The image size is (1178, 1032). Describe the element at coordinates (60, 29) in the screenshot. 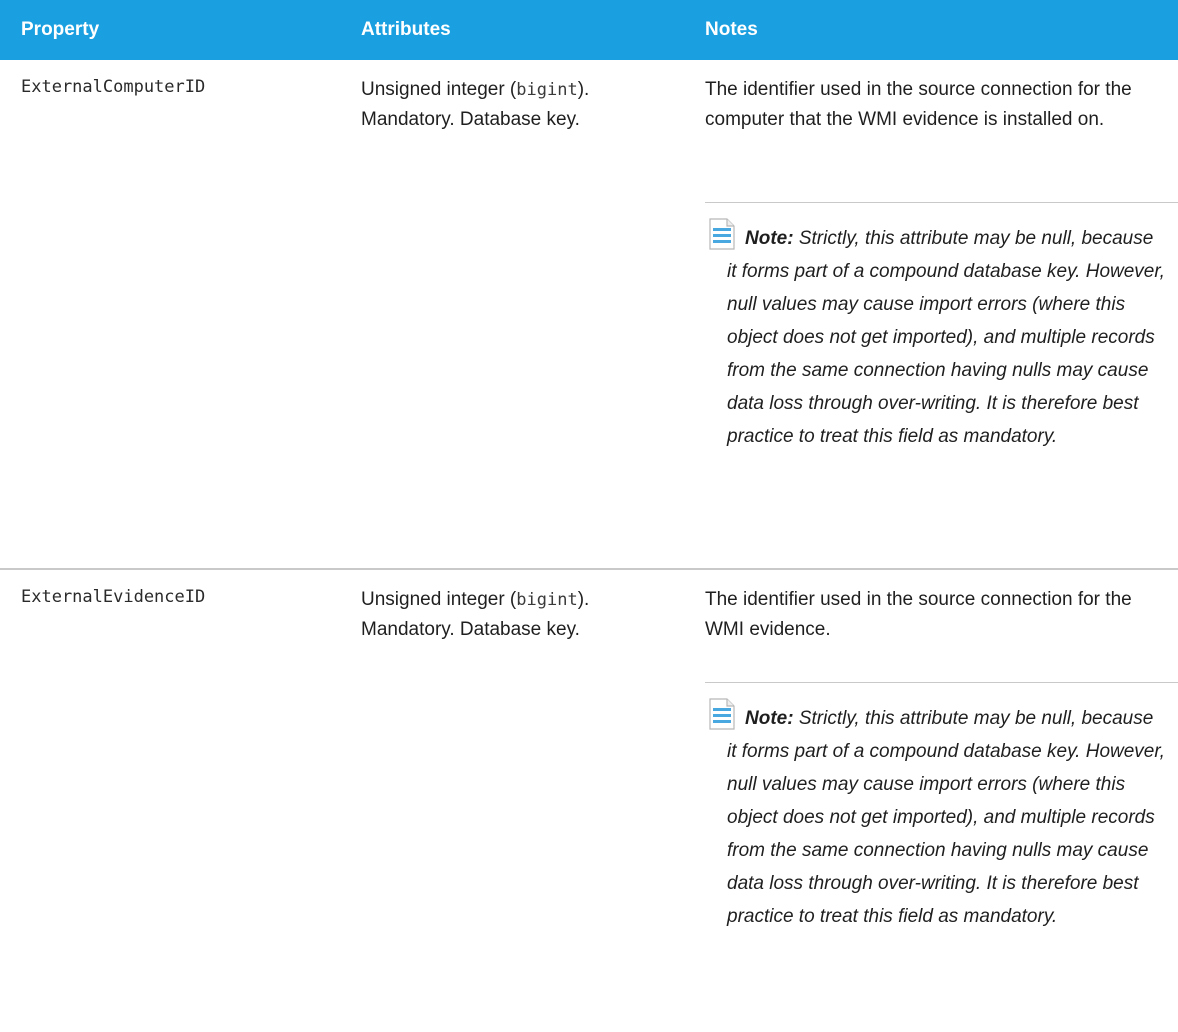

I see `column-header-property: Property` at that location.